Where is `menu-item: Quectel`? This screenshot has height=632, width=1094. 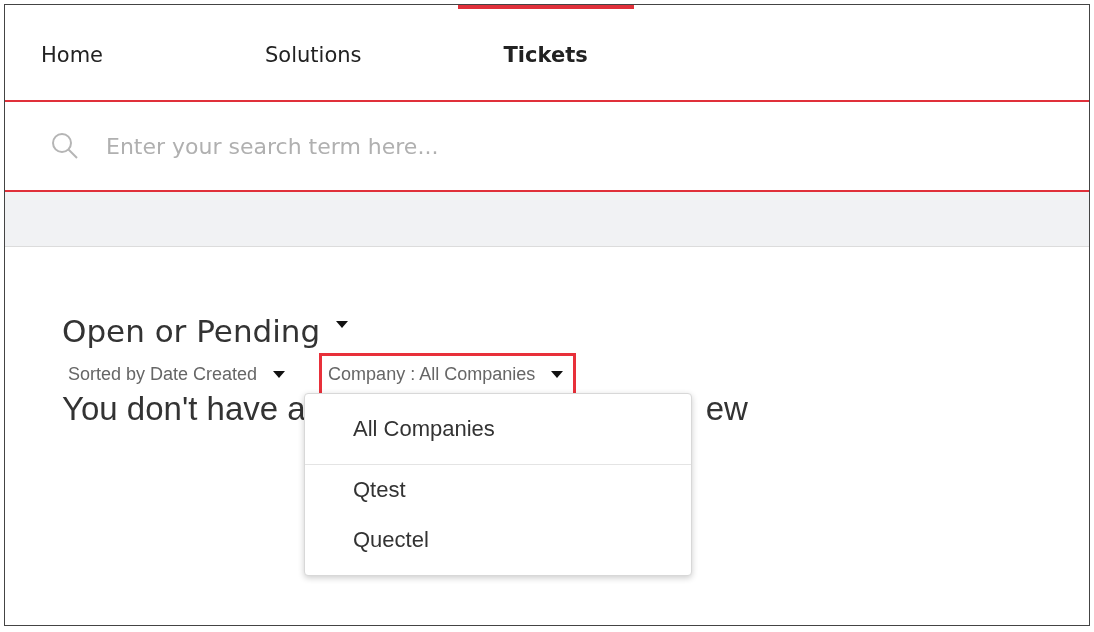
menu-item: Quectel is located at coordinates (498, 540).